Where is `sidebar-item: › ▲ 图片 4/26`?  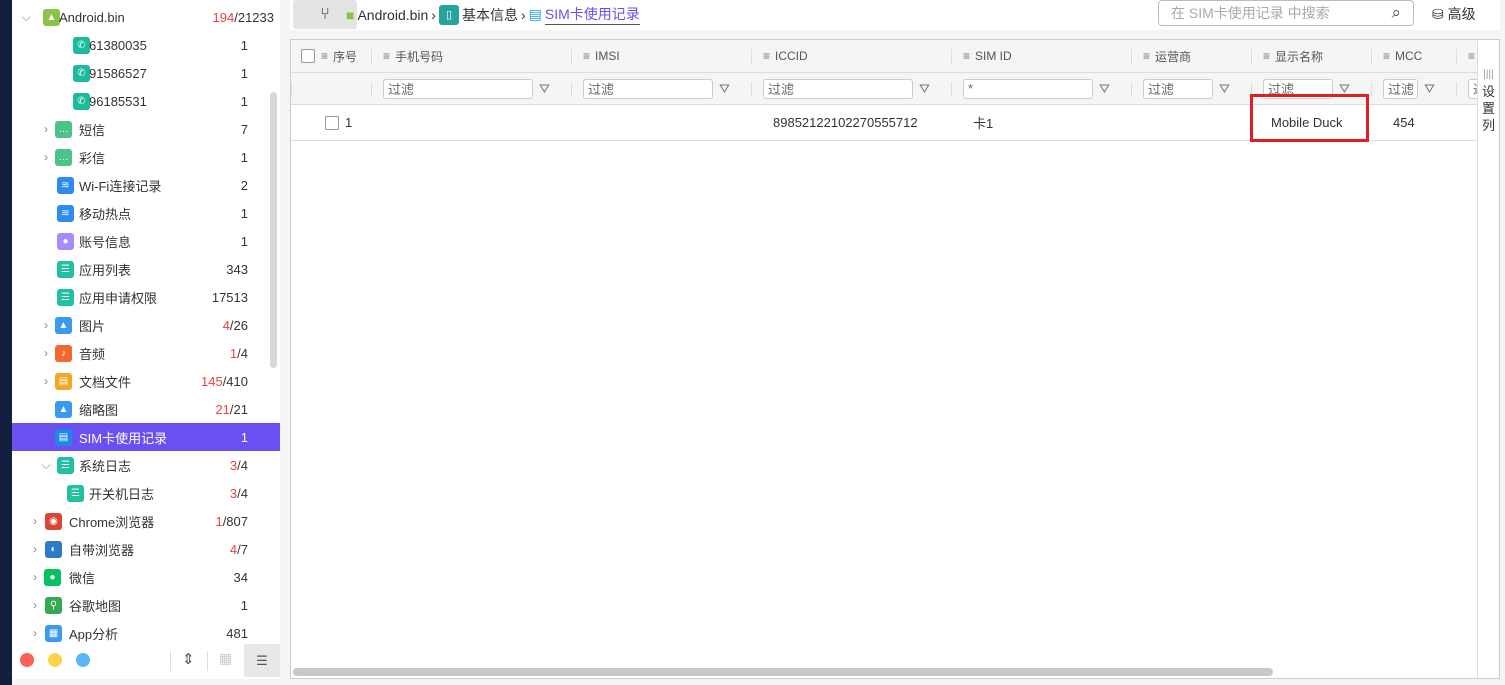
sidebar-item: › ▲ 图片 4/26 is located at coordinates (146, 325).